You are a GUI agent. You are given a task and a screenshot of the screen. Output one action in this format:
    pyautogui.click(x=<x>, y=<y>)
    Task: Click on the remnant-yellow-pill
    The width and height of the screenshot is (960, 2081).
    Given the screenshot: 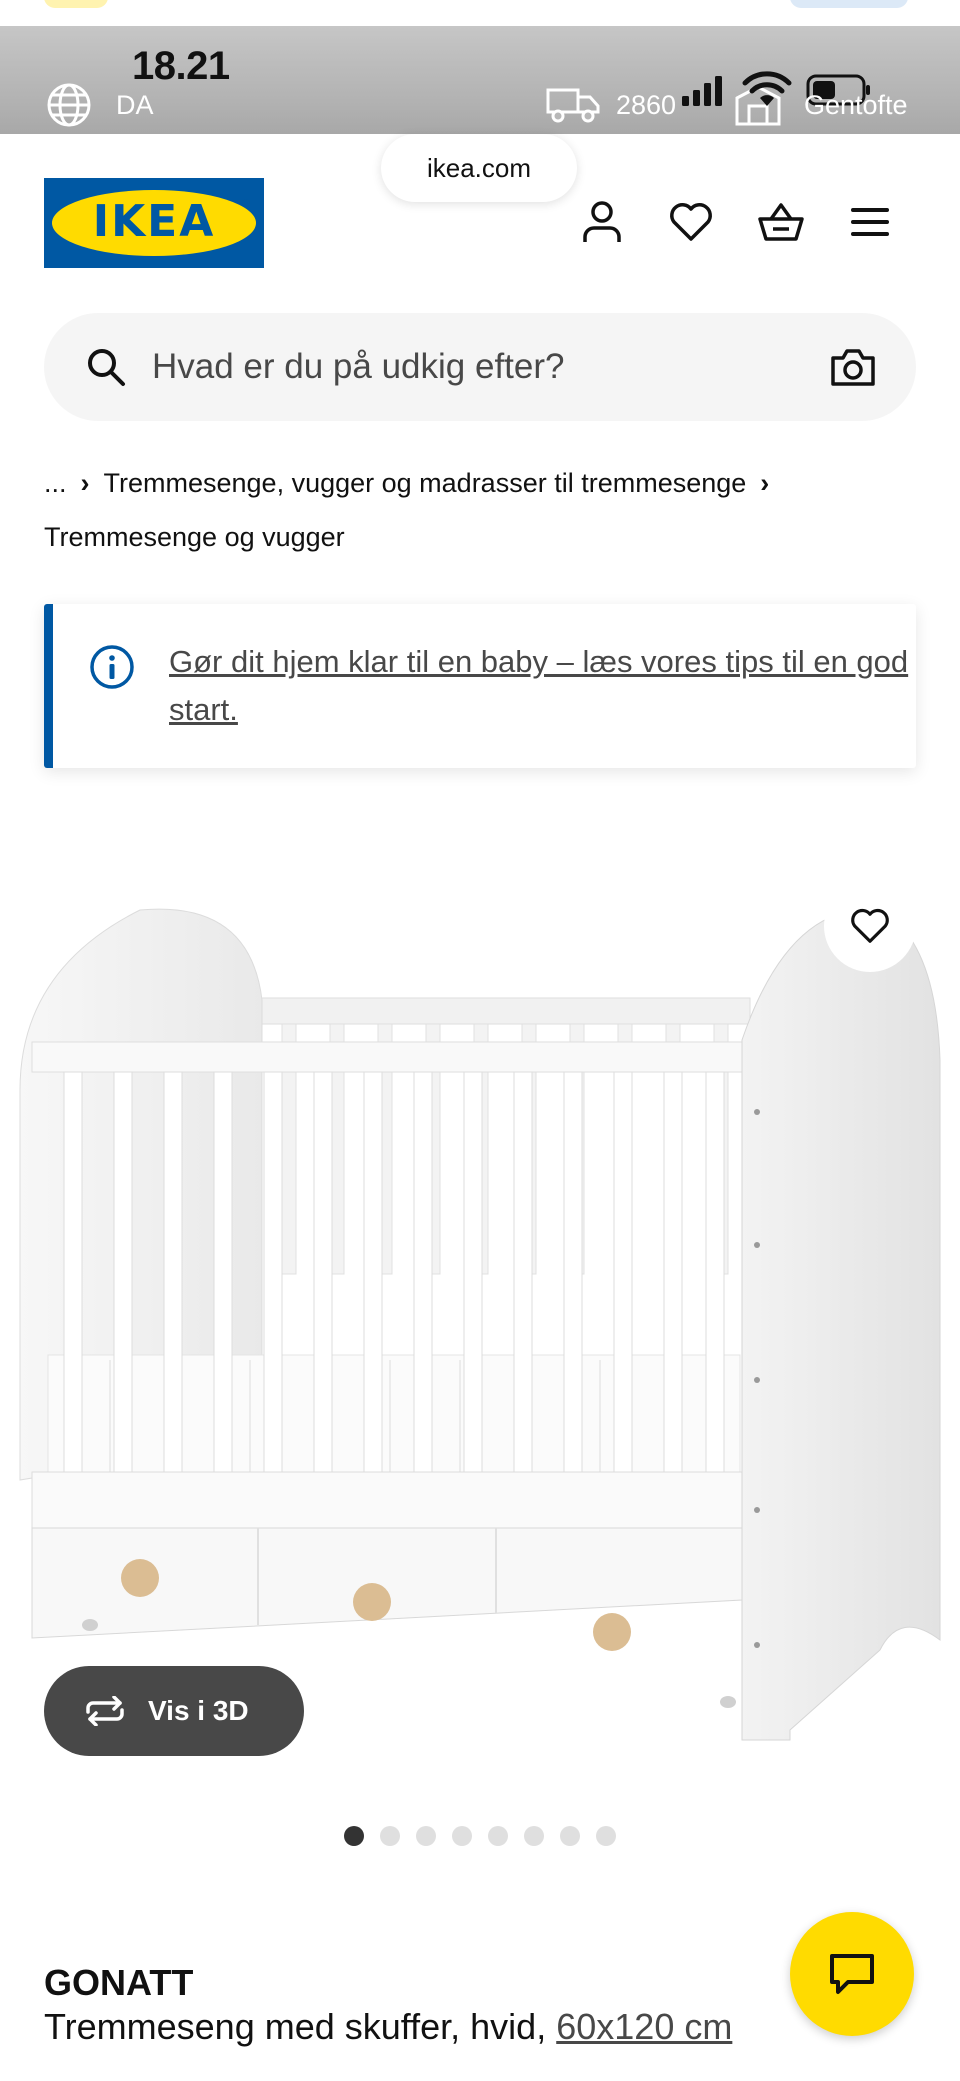 What is the action you would take?
    pyautogui.click(x=76, y=4)
    